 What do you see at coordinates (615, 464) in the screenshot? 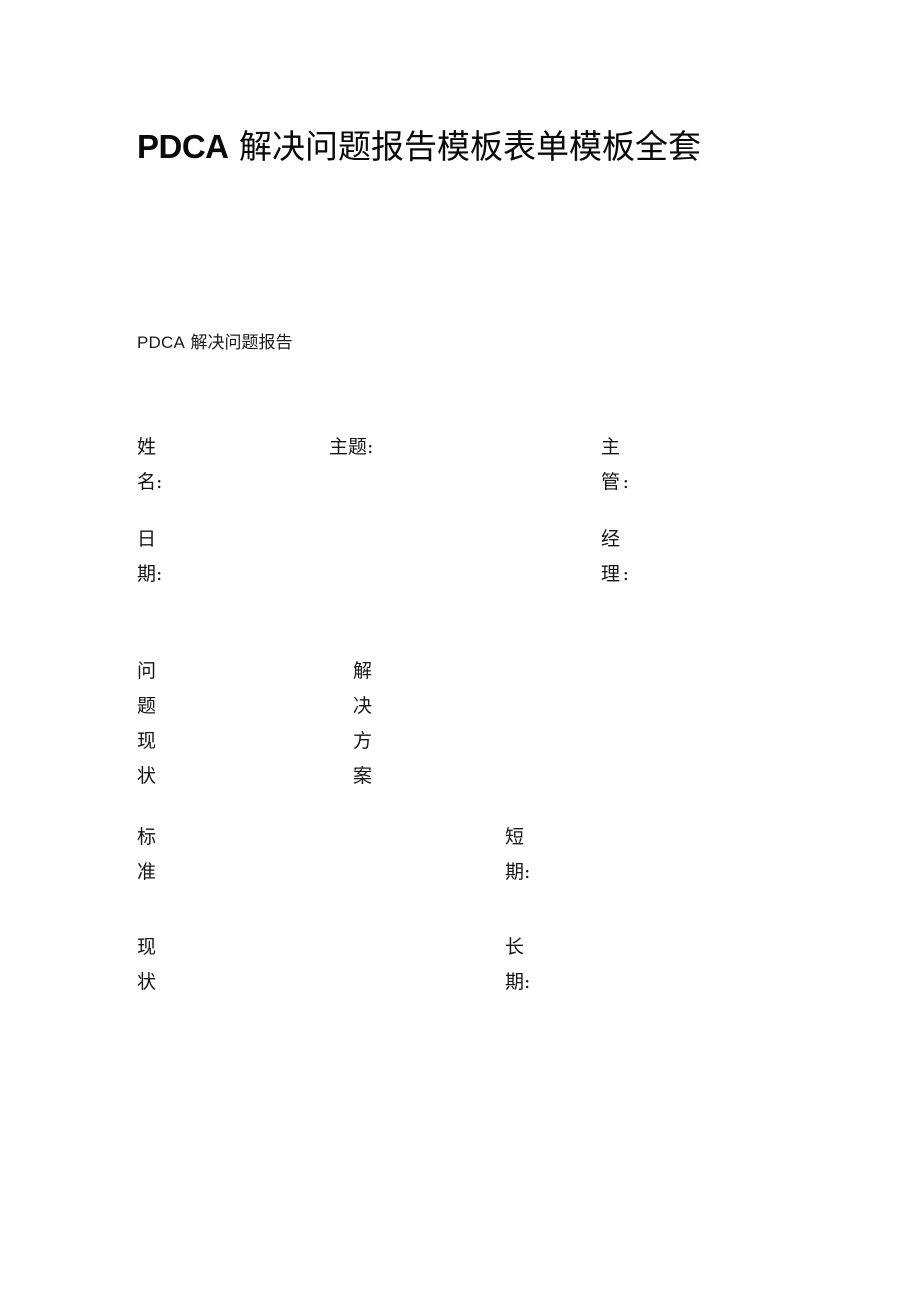
I see `field-label-supervisor: 主管:` at bounding box center [615, 464].